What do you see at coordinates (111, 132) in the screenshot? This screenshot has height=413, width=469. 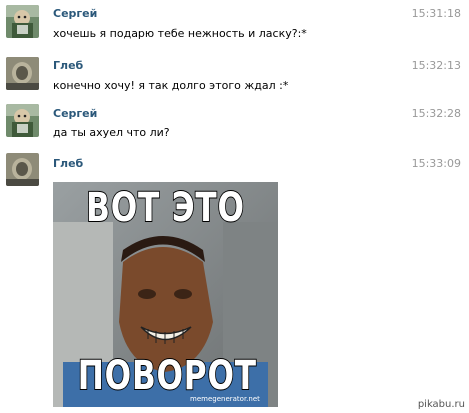 I see `message-text: да ты ахуел что ли?` at bounding box center [111, 132].